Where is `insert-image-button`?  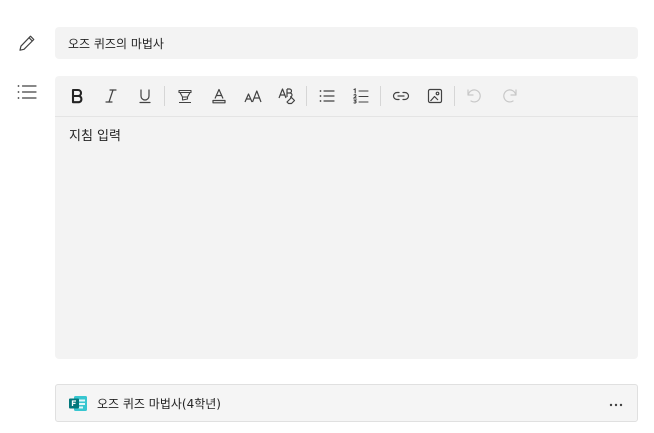
insert-image-button is located at coordinates (434, 96).